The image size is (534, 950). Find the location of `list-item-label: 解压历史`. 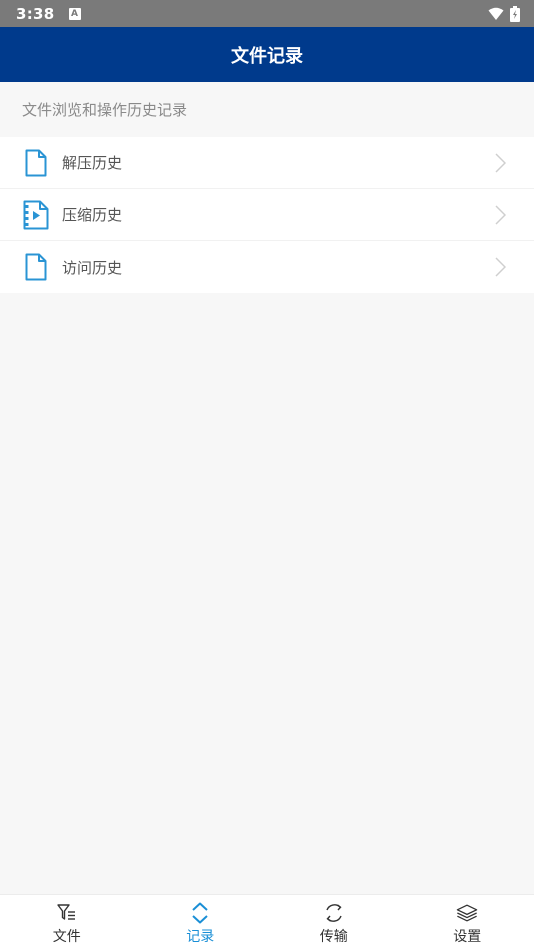

list-item-label: 解压历史 is located at coordinates (92, 163).